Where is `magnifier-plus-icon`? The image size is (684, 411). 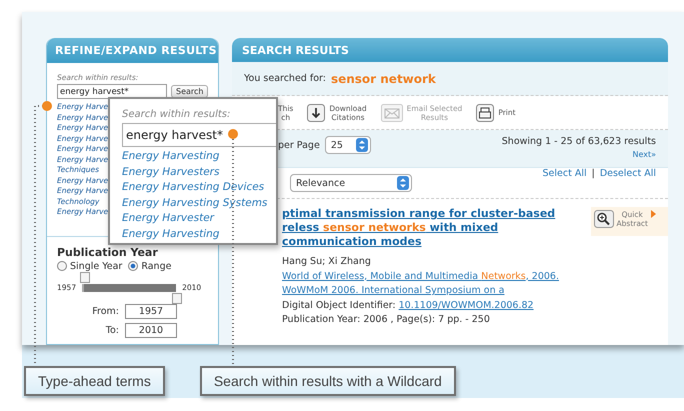
magnifier-plus-icon is located at coordinates (604, 219).